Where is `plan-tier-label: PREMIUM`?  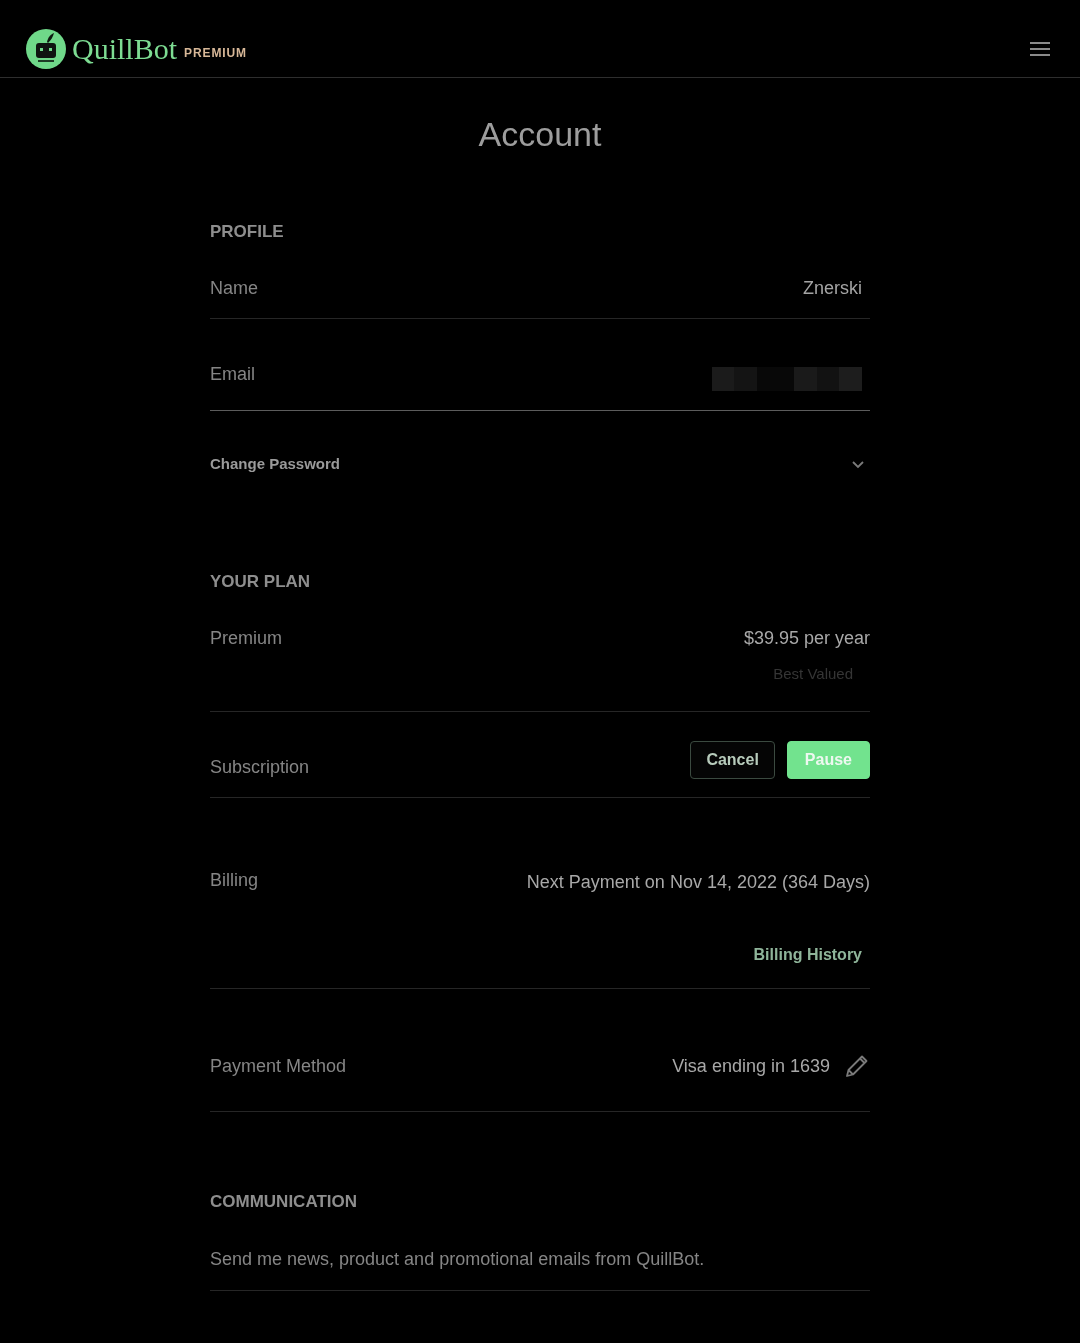
plan-tier-label: PREMIUM is located at coordinates (215, 53).